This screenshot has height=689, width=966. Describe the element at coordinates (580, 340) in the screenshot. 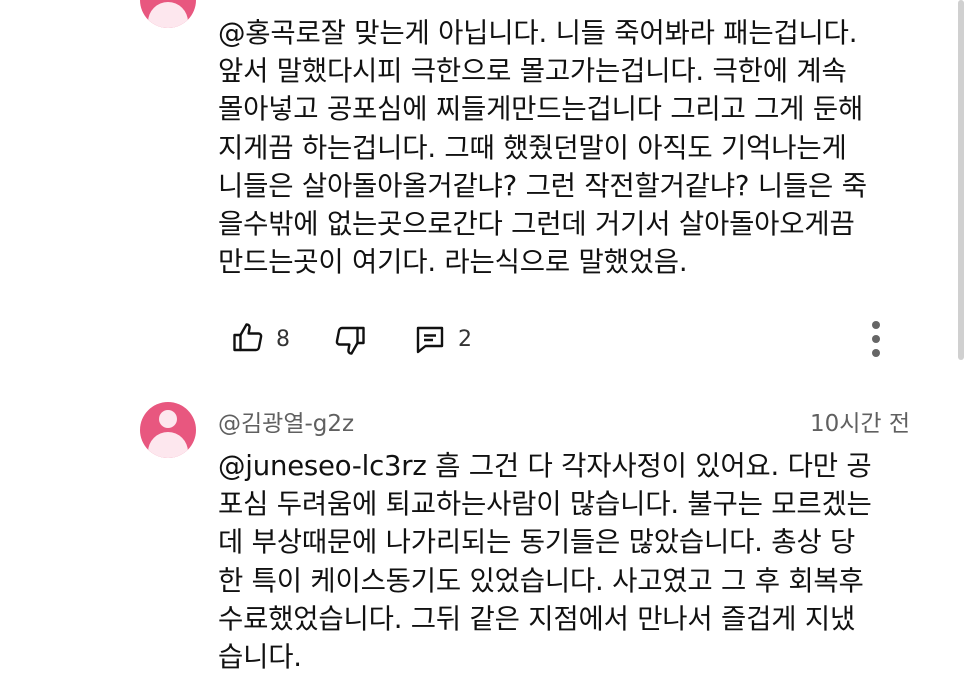

I see `comment-actions: 8 2` at that location.